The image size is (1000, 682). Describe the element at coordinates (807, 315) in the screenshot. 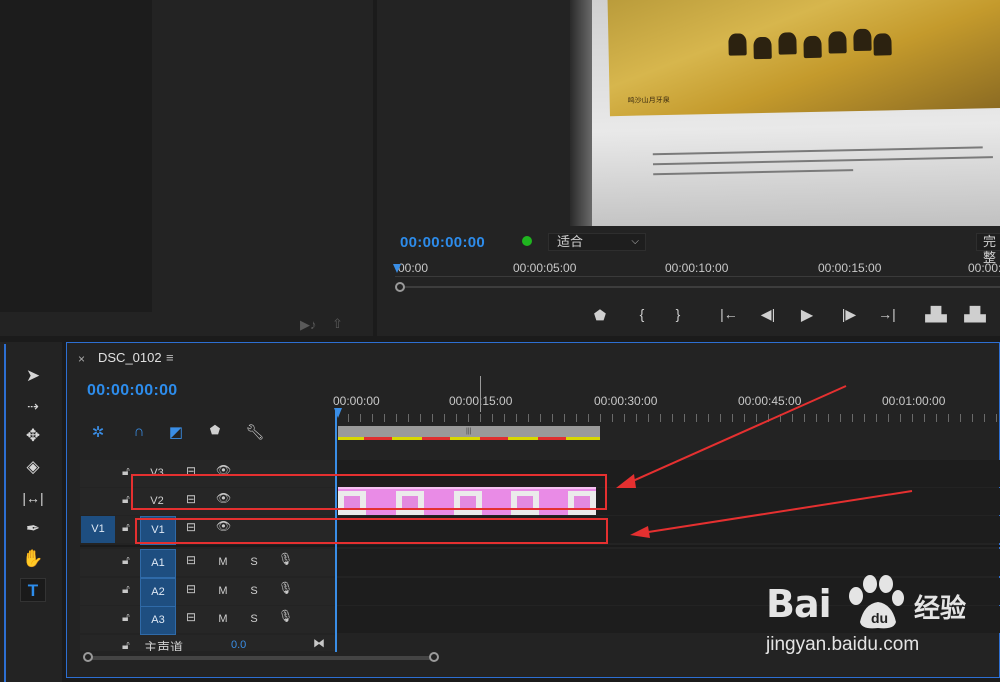

I see `play-icon: ▶` at that location.